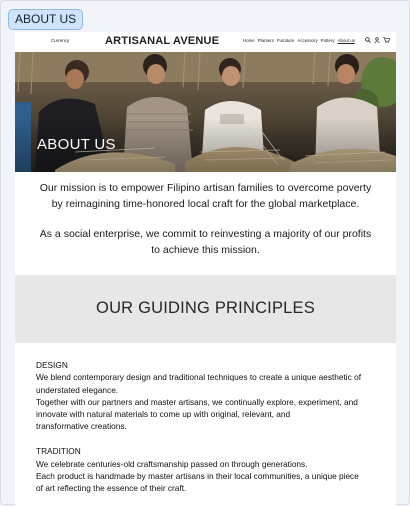 This screenshot has width=410, height=506. Describe the element at coordinates (77, 389) in the screenshot. I see `principle-line: understated elegance.` at that location.